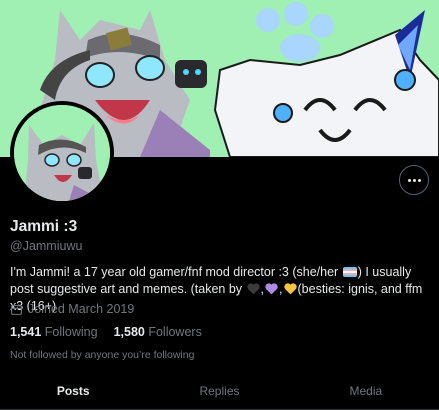 The image size is (439, 410). What do you see at coordinates (271, 289) in the screenshot?
I see `purple-heart-emoji` at bounding box center [271, 289].